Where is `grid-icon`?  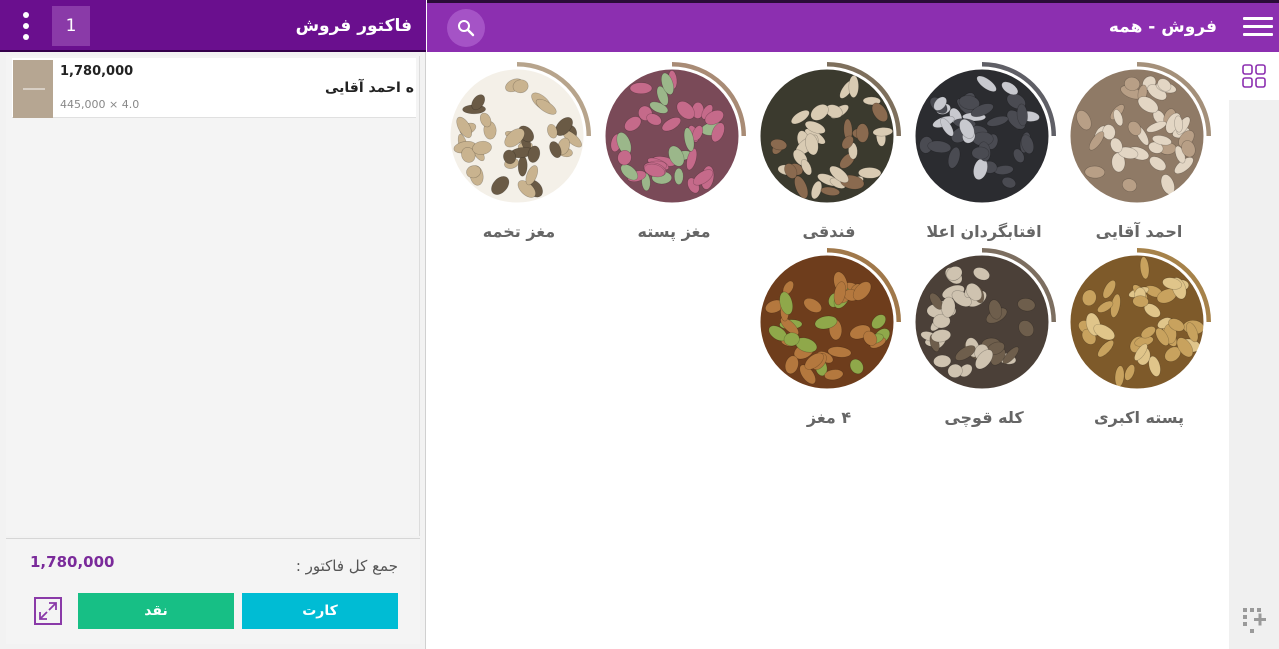
grid-icon is located at coordinates (1254, 76).